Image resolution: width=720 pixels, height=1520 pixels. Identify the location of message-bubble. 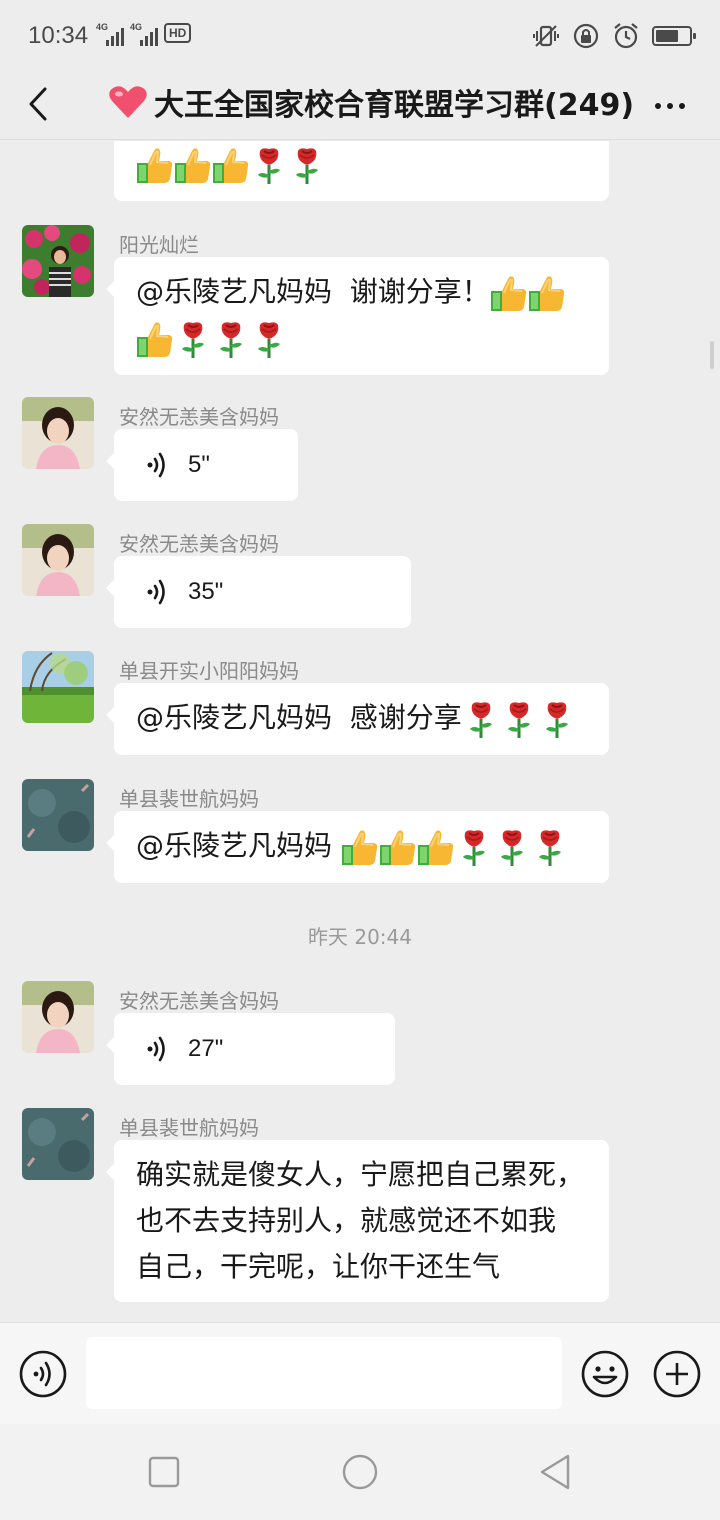
(361, 171).